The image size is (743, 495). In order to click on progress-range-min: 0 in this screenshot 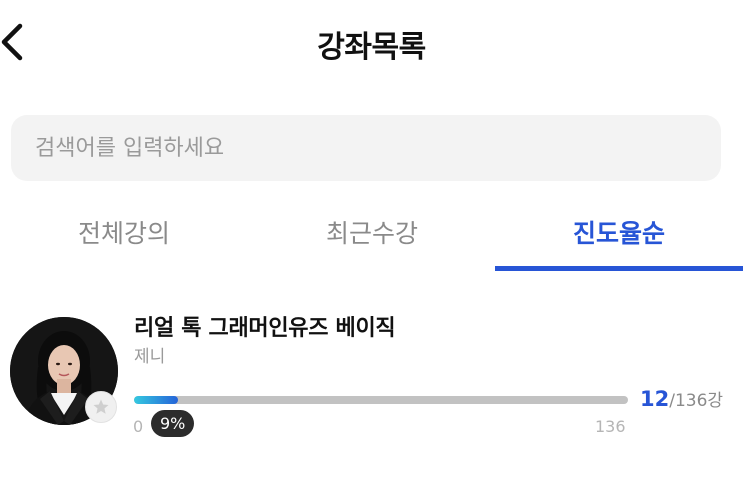, I will do `click(138, 426)`.